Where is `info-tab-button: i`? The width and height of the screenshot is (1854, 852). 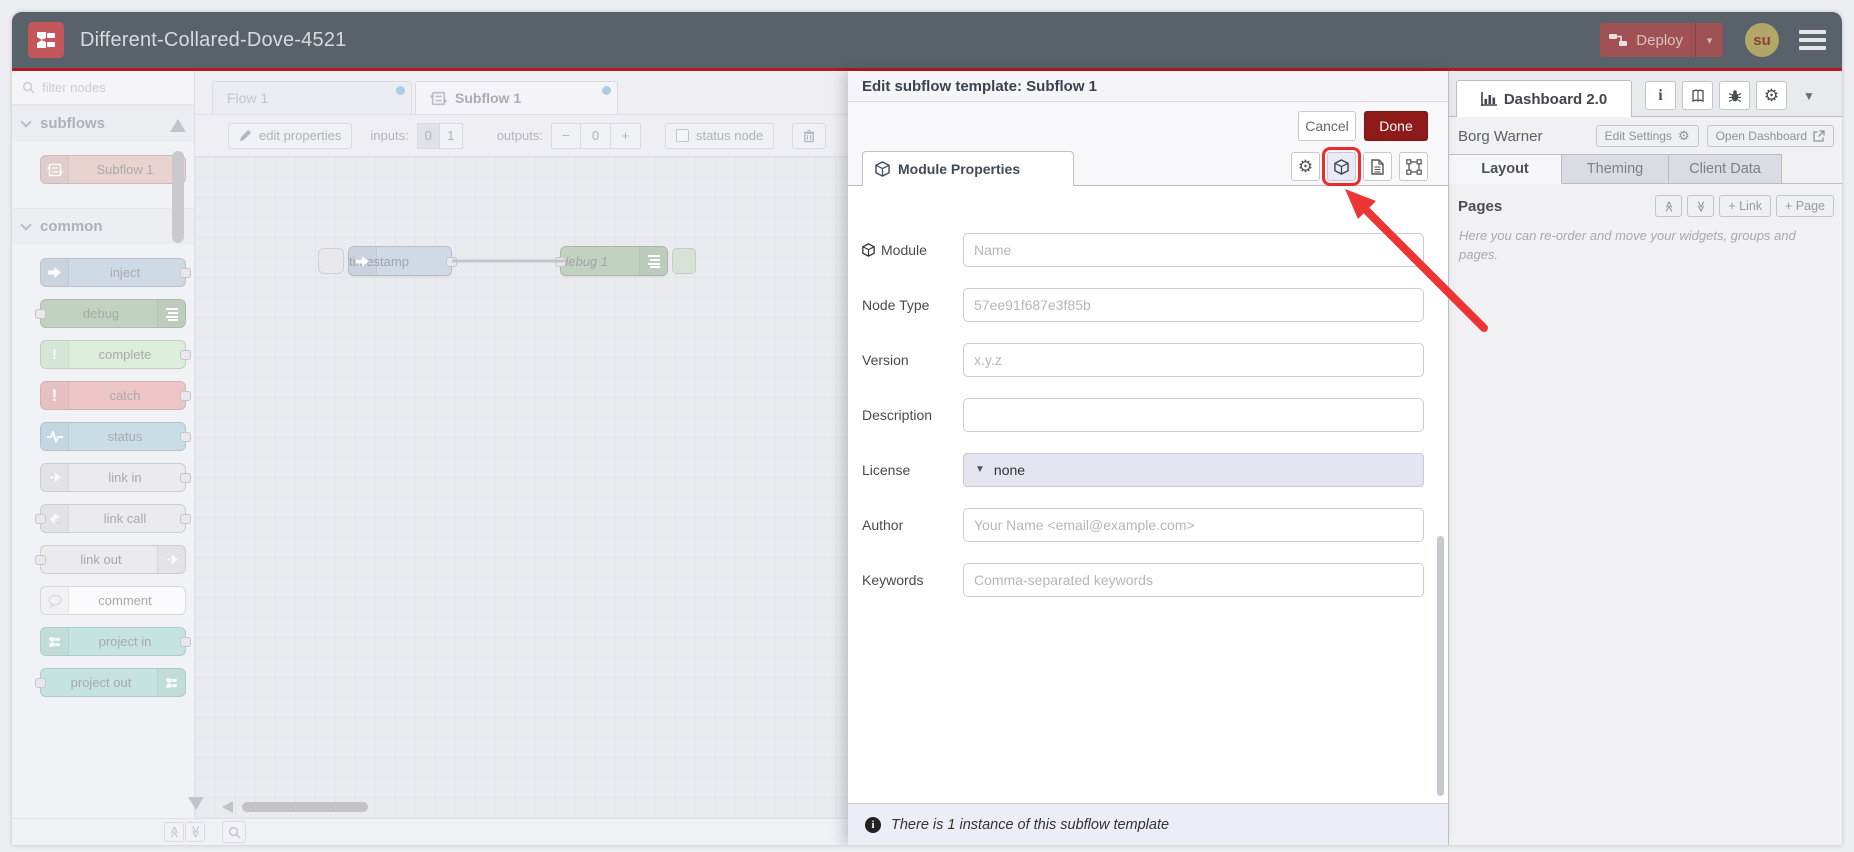 info-tab-button: i is located at coordinates (1660, 95).